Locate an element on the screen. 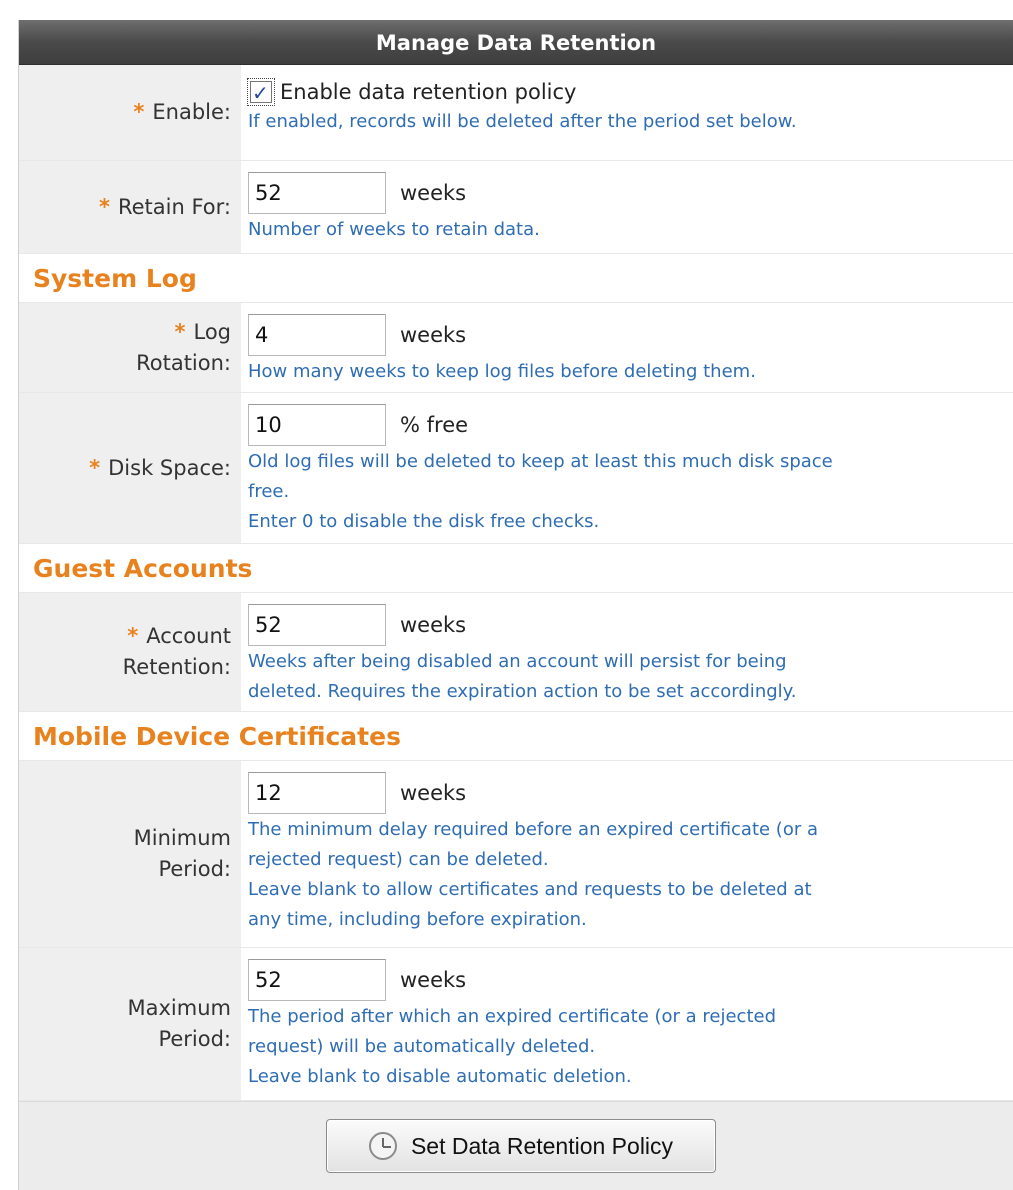 Image resolution: width=1013 pixels, height=1190 pixels. account-retention-unit: weeks is located at coordinates (433, 625).